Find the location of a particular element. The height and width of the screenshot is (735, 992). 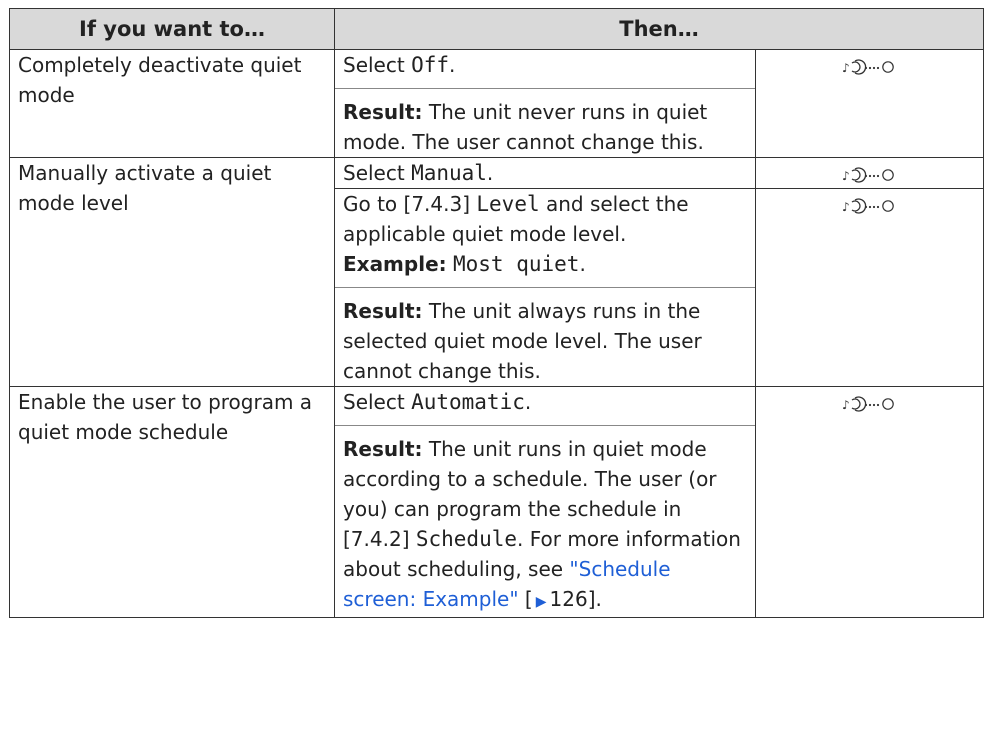

setting-value: Level is located at coordinates (508, 204).